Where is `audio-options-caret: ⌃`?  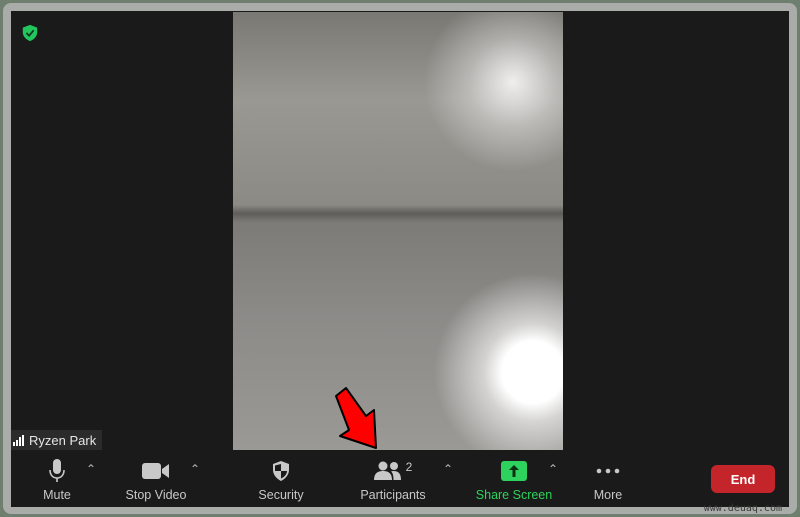 audio-options-caret: ⌃ is located at coordinates (91, 469).